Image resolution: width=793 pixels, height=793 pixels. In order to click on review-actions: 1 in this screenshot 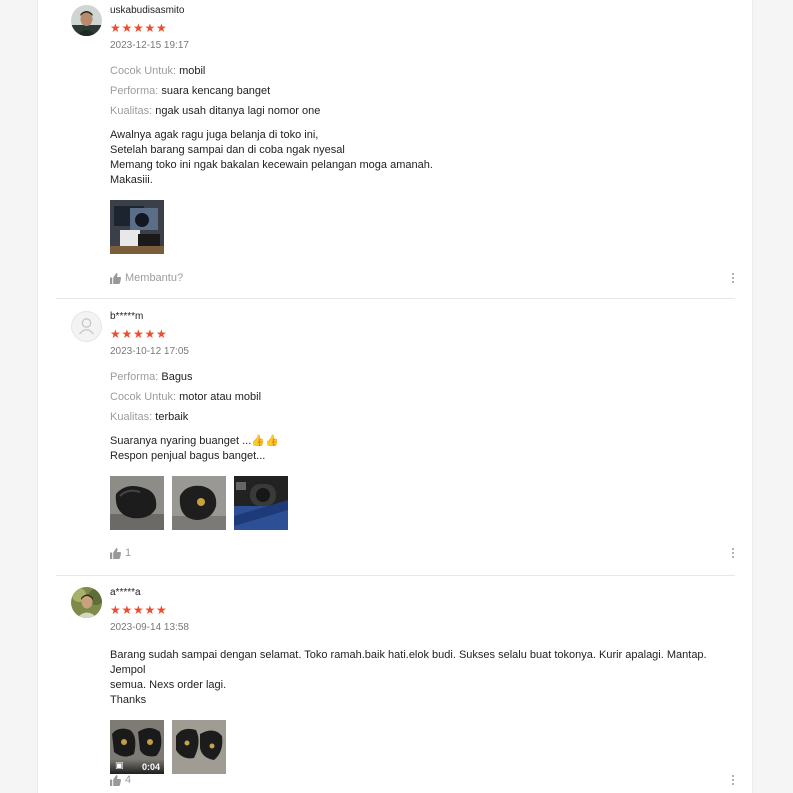, I will do `click(424, 553)`.